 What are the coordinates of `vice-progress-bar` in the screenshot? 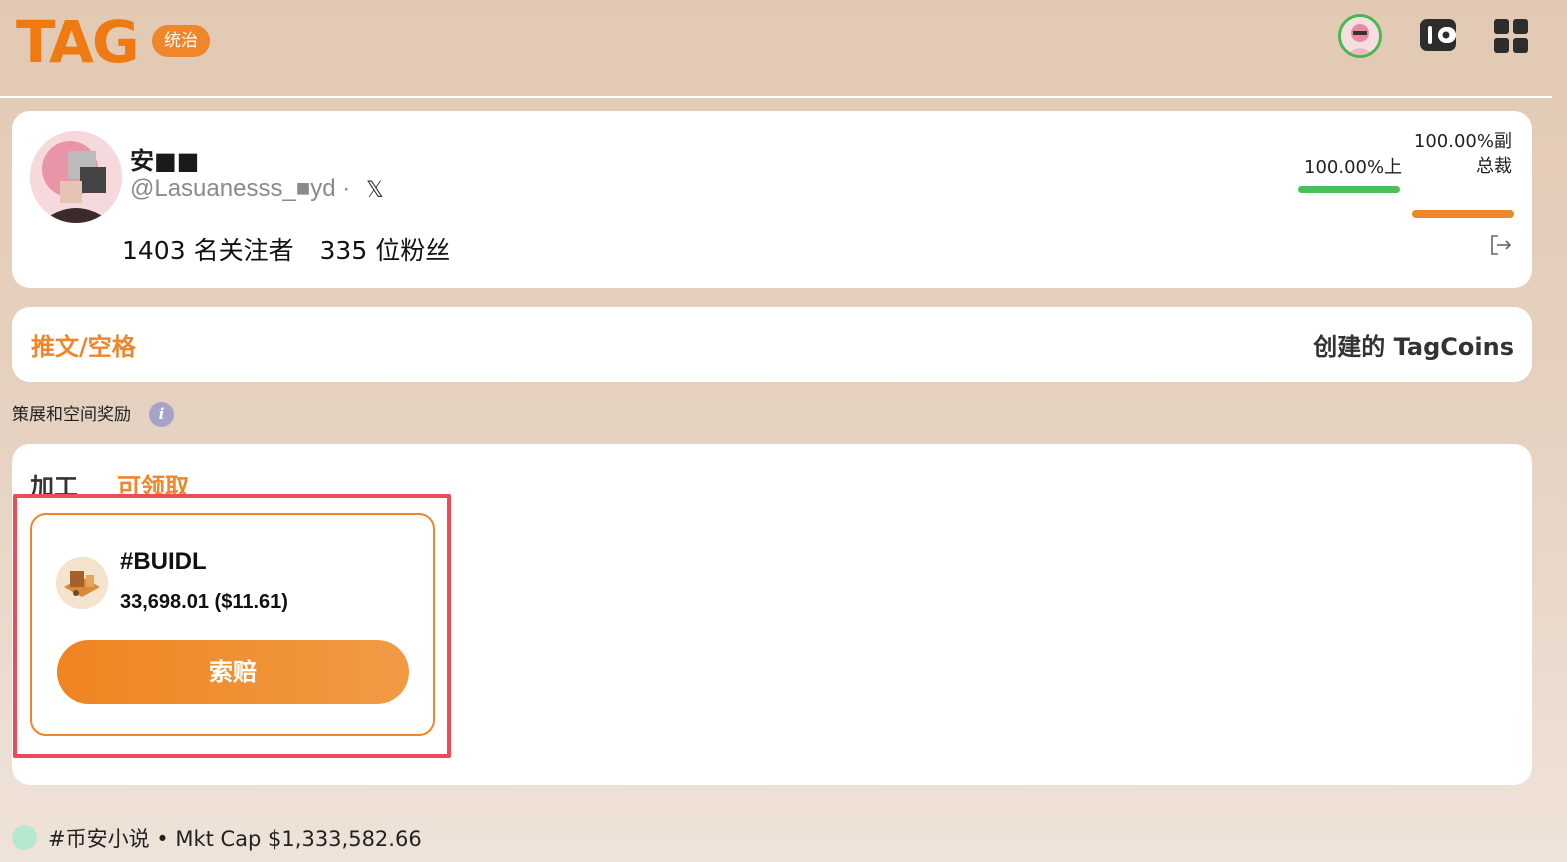 It's located at (1463, 214).